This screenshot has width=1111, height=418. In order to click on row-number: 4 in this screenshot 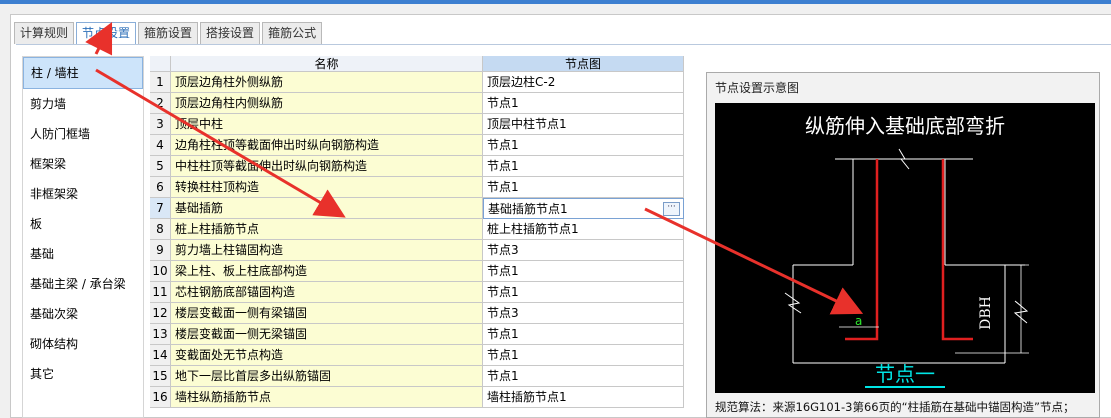, I will do `click(160, 145)`.